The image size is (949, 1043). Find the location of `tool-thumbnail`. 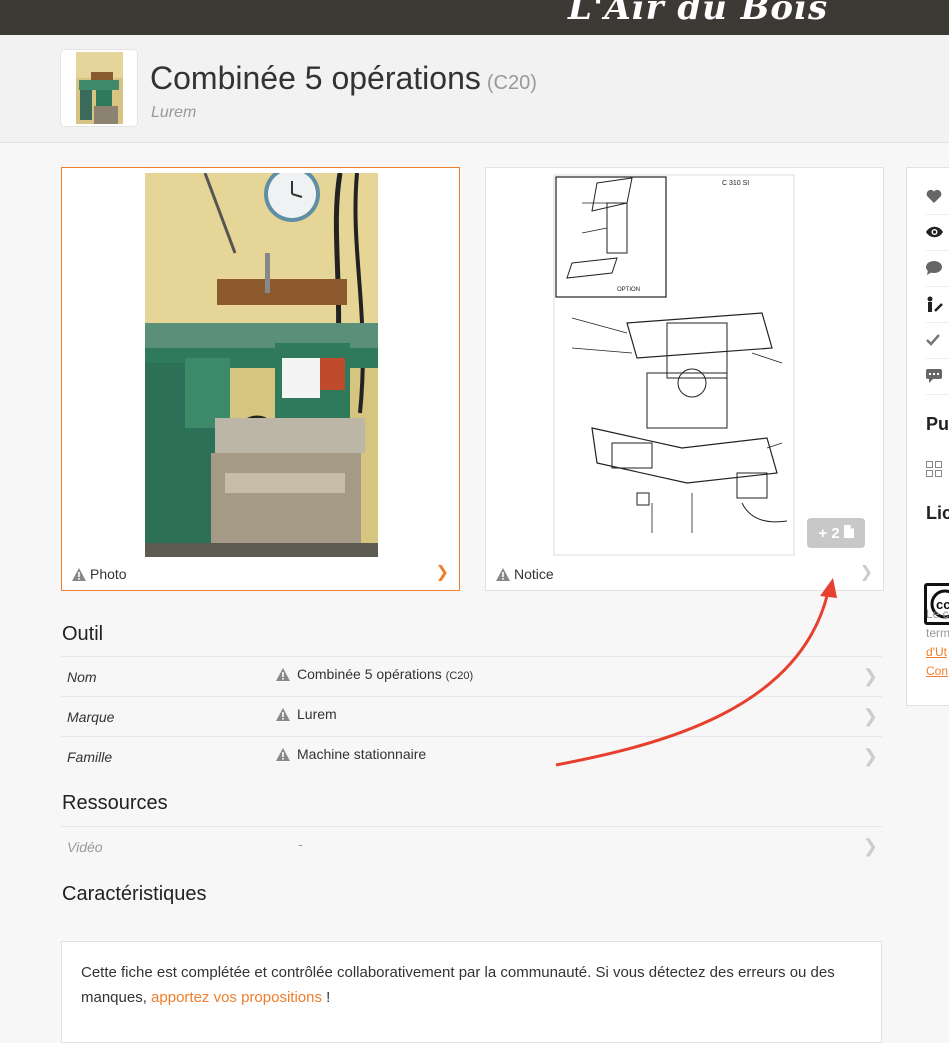

tool-thumbnail is located at coordinates (99, 88).